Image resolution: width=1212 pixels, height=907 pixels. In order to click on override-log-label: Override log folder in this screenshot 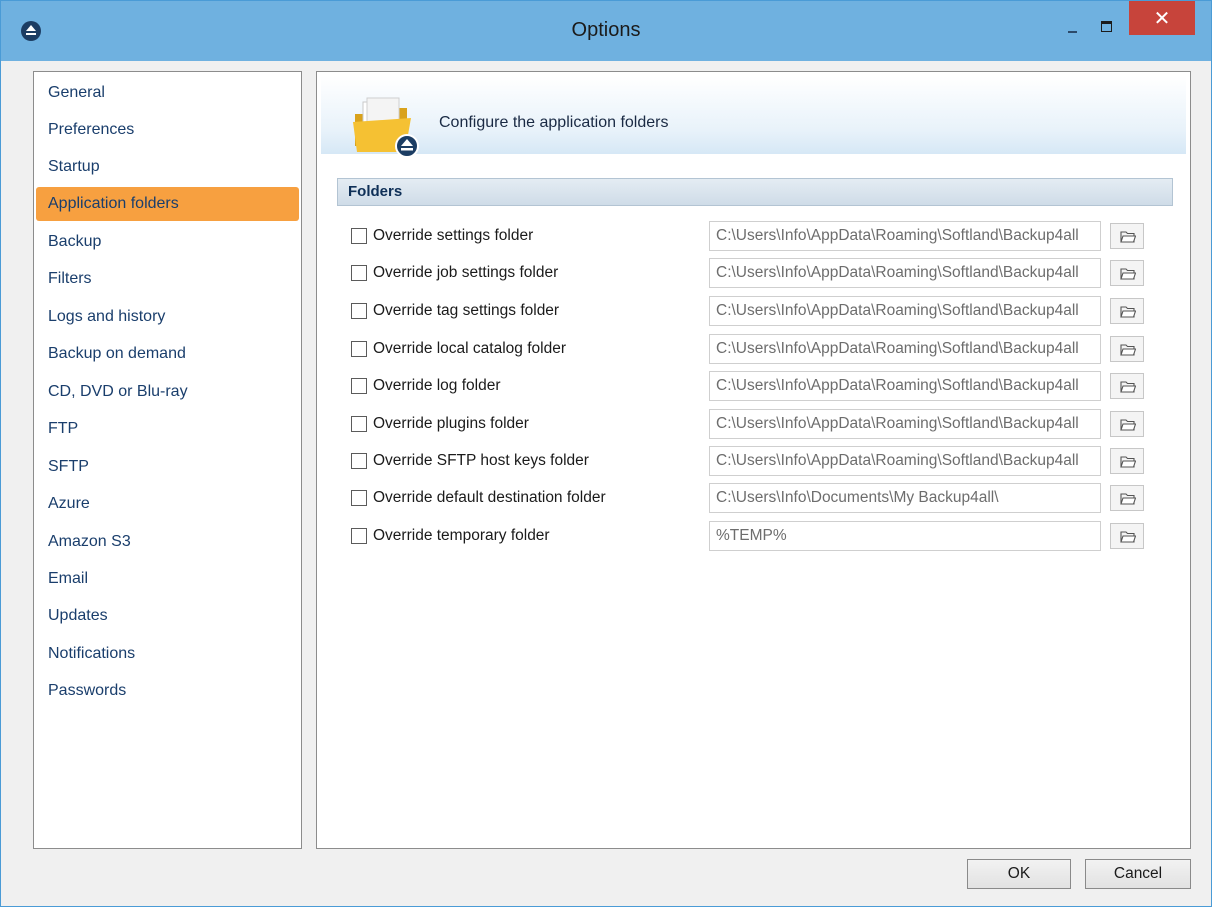, I will do `click(437, 386)`.